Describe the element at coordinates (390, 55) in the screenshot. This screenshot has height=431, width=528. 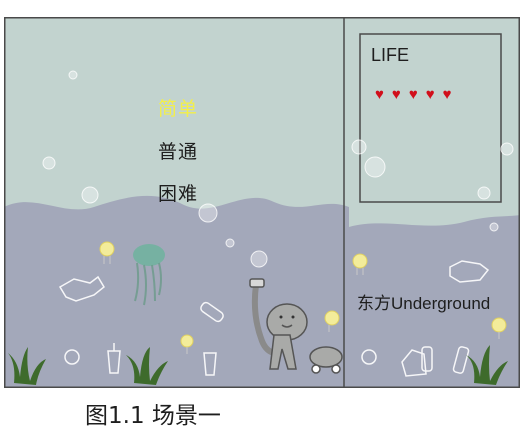
I see `life-label: LIFE` at that location.